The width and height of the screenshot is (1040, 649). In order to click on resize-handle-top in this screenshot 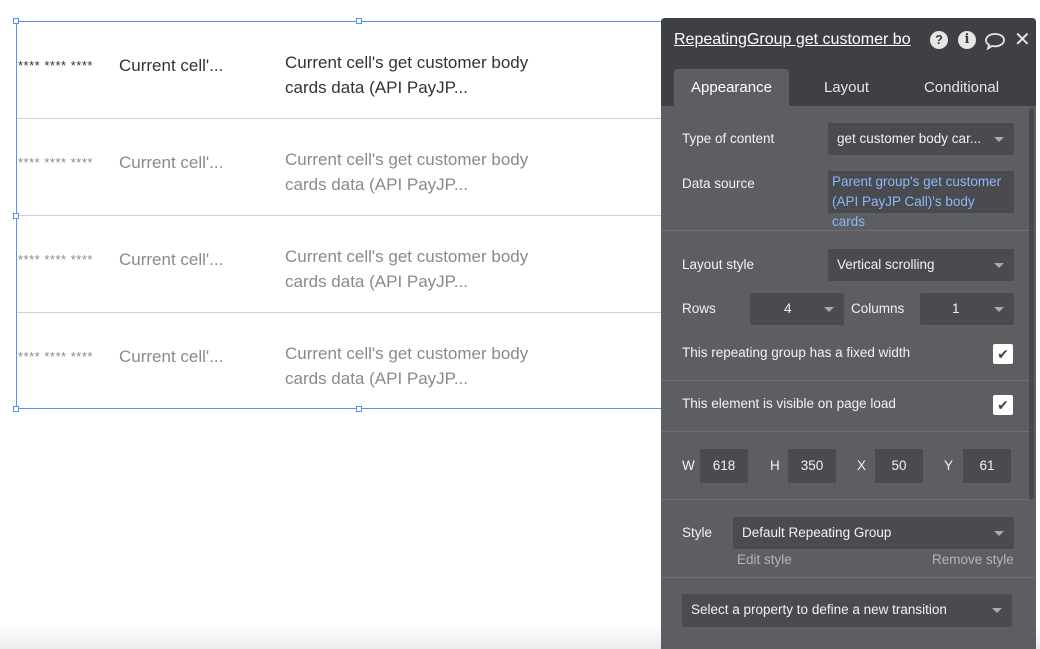, I will do `click(359, 21)`.